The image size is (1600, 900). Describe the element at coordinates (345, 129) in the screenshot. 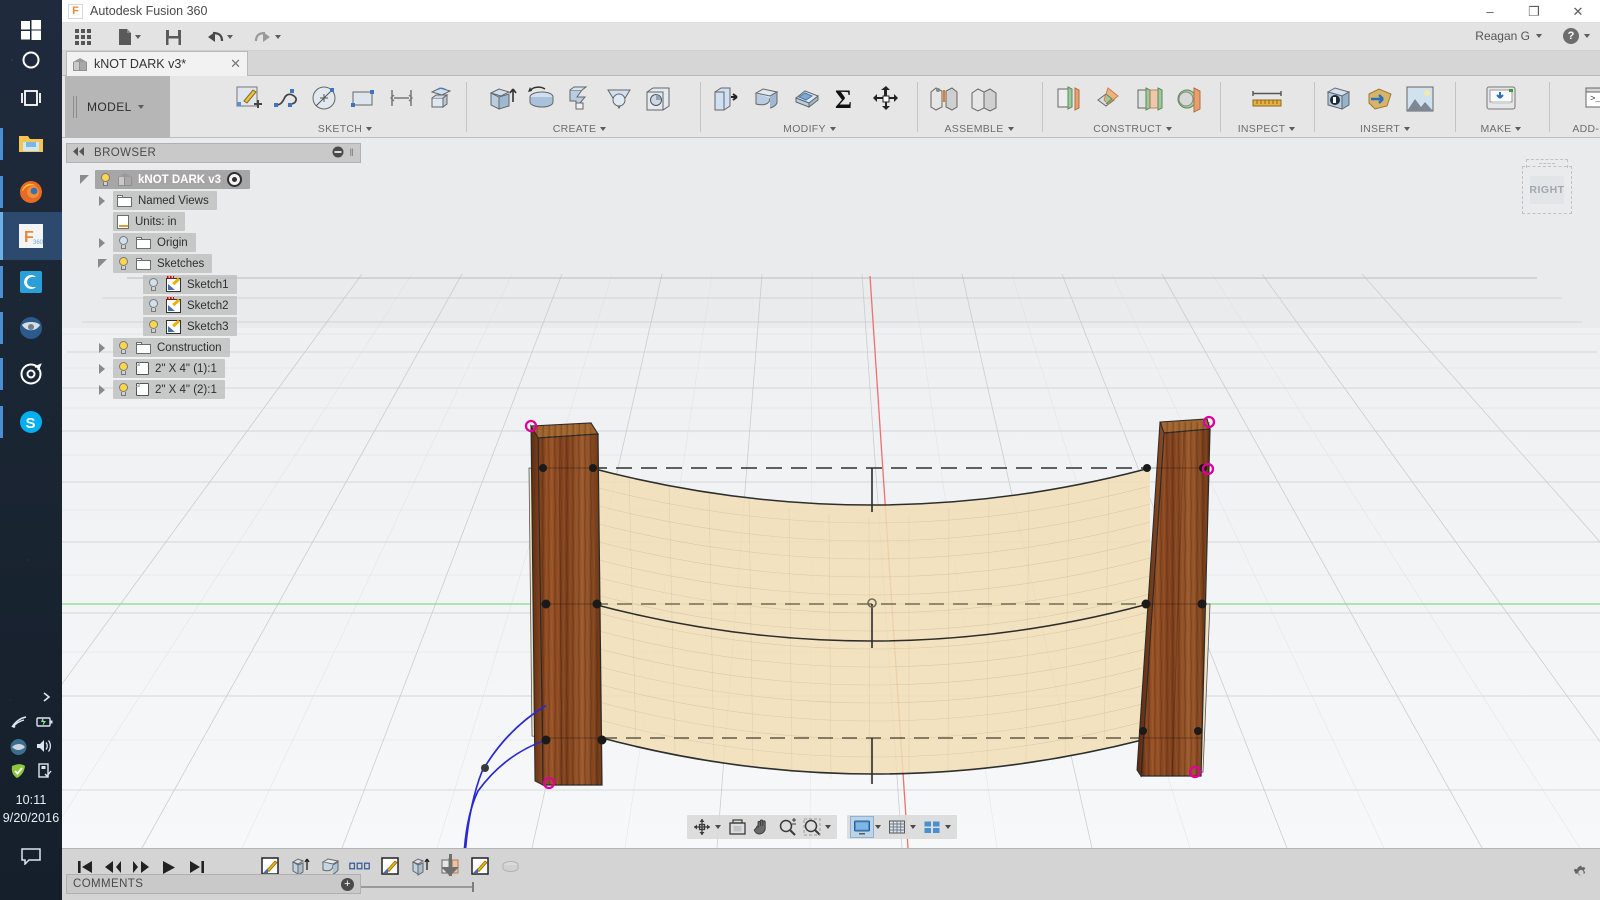

I see `ribbon-group-label-sketch: SKETCH` at that location.